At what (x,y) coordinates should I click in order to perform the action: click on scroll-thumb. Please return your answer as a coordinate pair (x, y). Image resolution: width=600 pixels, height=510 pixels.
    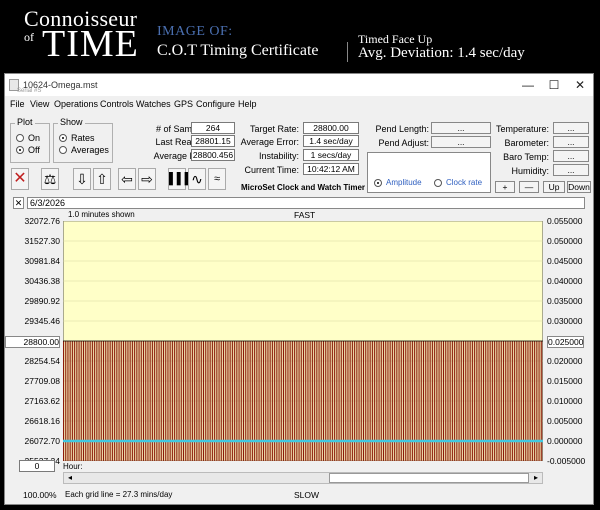
    Looking at the image, I should click on (429, 478).